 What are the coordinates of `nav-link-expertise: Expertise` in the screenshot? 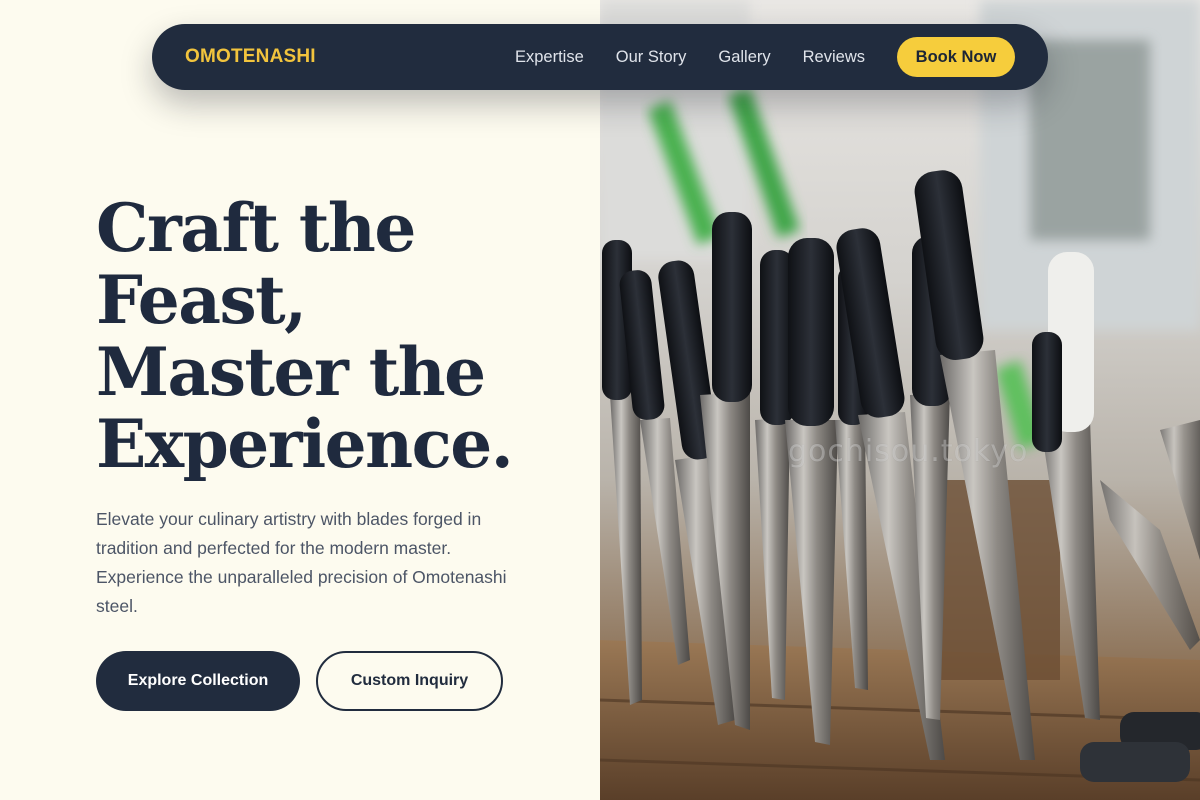 It's located at (549, 57).